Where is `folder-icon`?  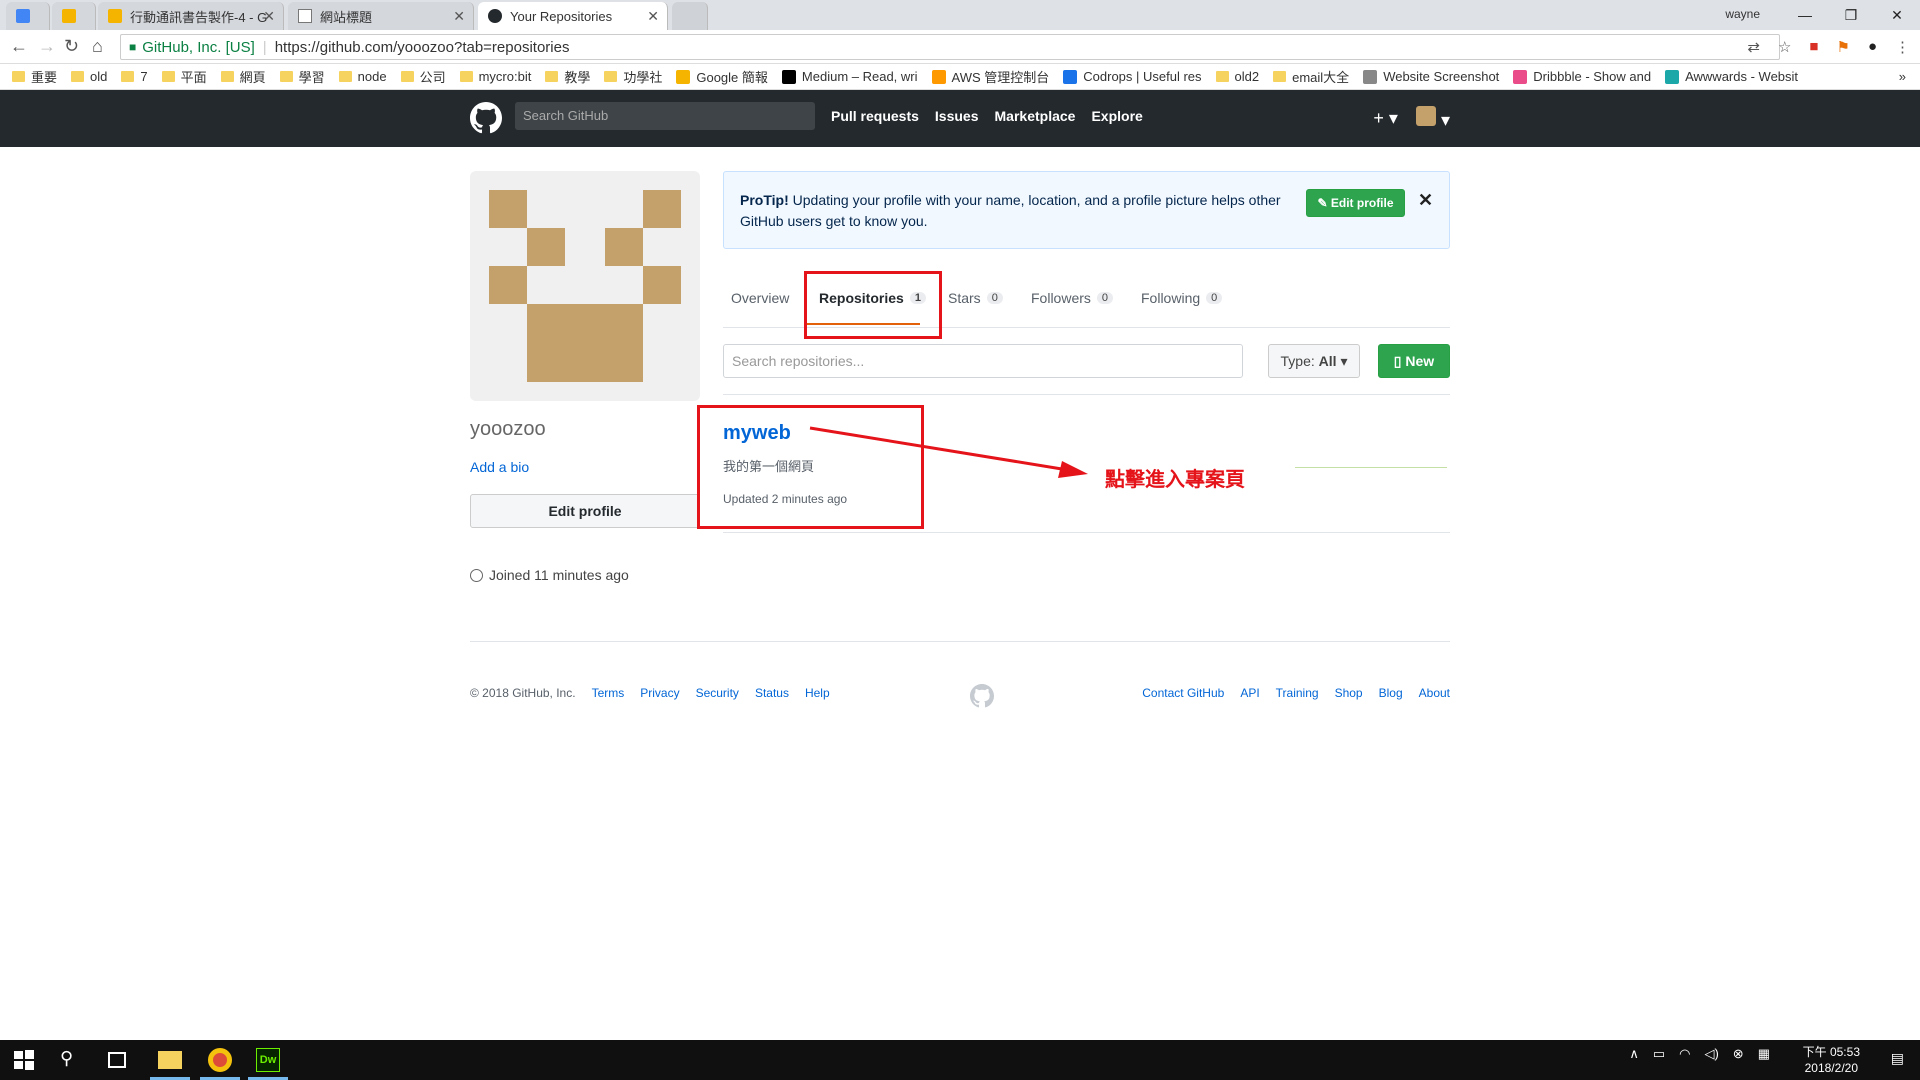 folder-icon is located at coordinates (345, 76).